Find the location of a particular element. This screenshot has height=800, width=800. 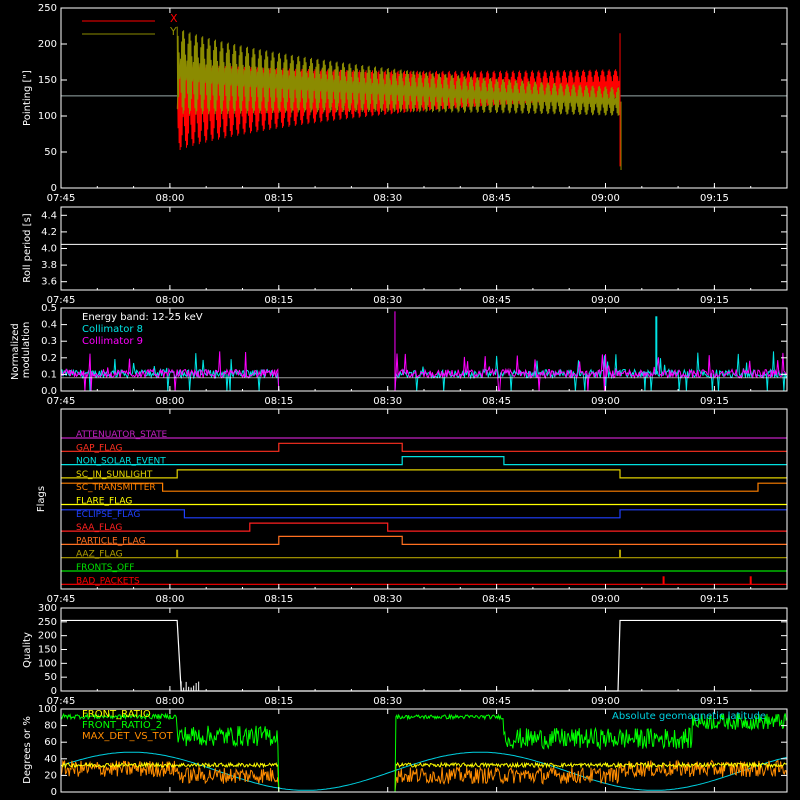

modulation-y-label: Normalized modulation is located at coordinates (21, 350).